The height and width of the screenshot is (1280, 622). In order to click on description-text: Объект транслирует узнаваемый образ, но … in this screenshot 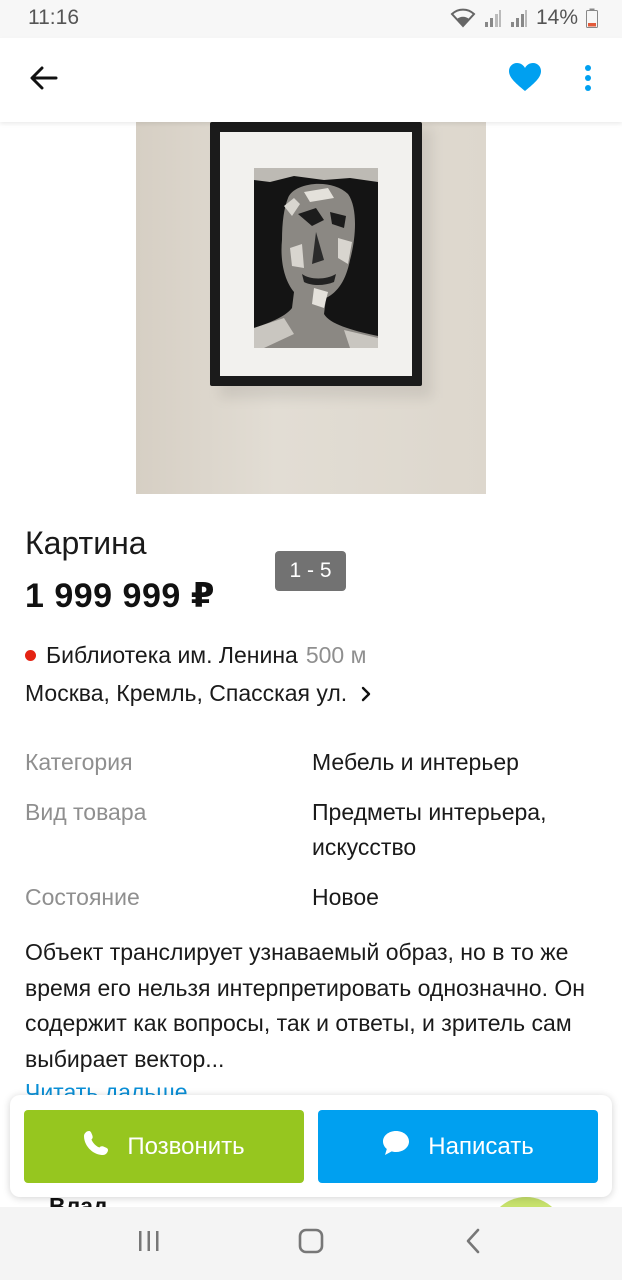, I will do `click(305, 1005)`.